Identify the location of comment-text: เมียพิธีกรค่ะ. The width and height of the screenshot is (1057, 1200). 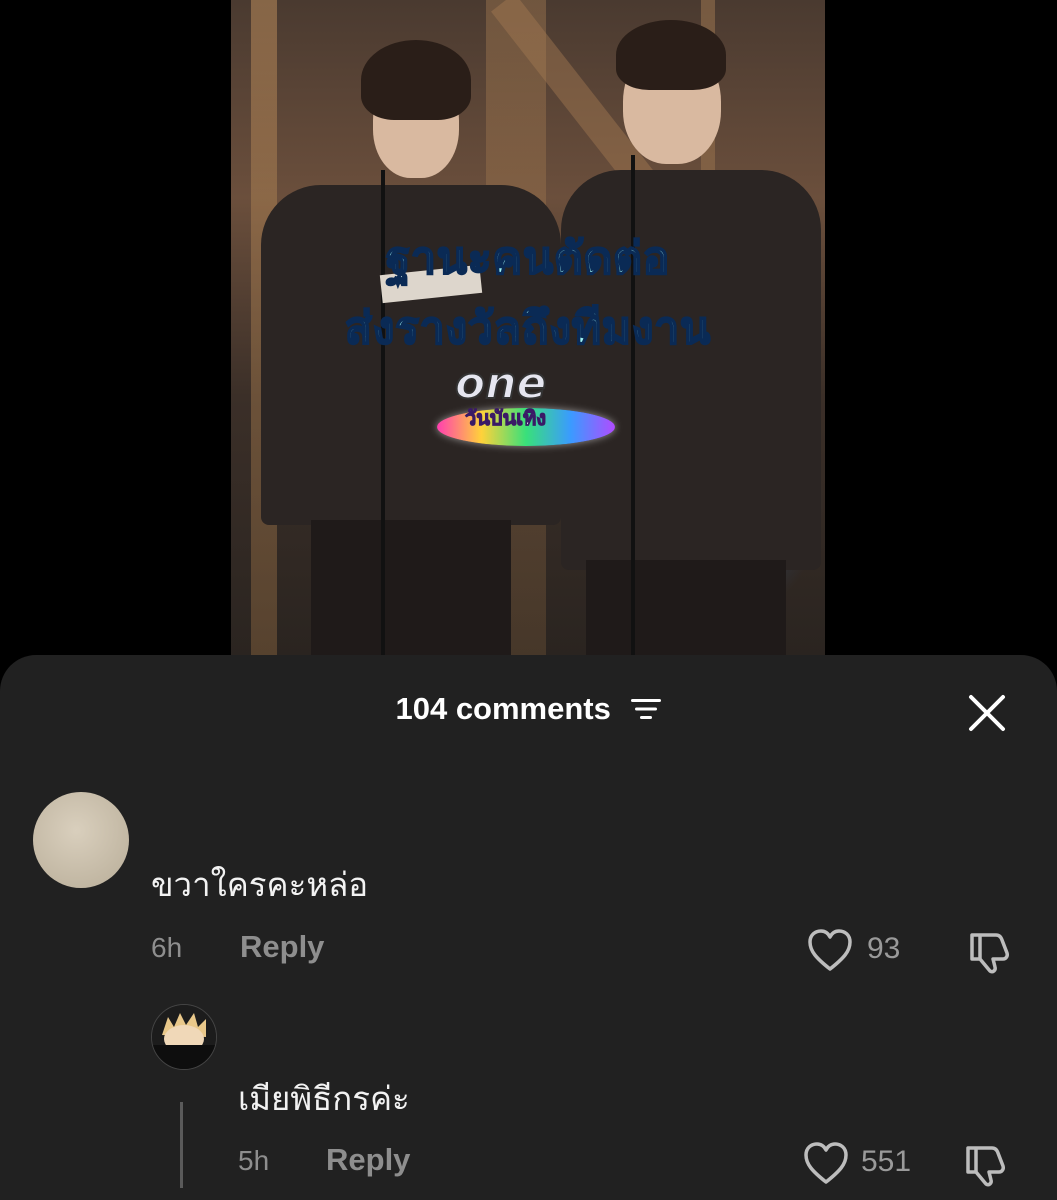
(324, 1098).